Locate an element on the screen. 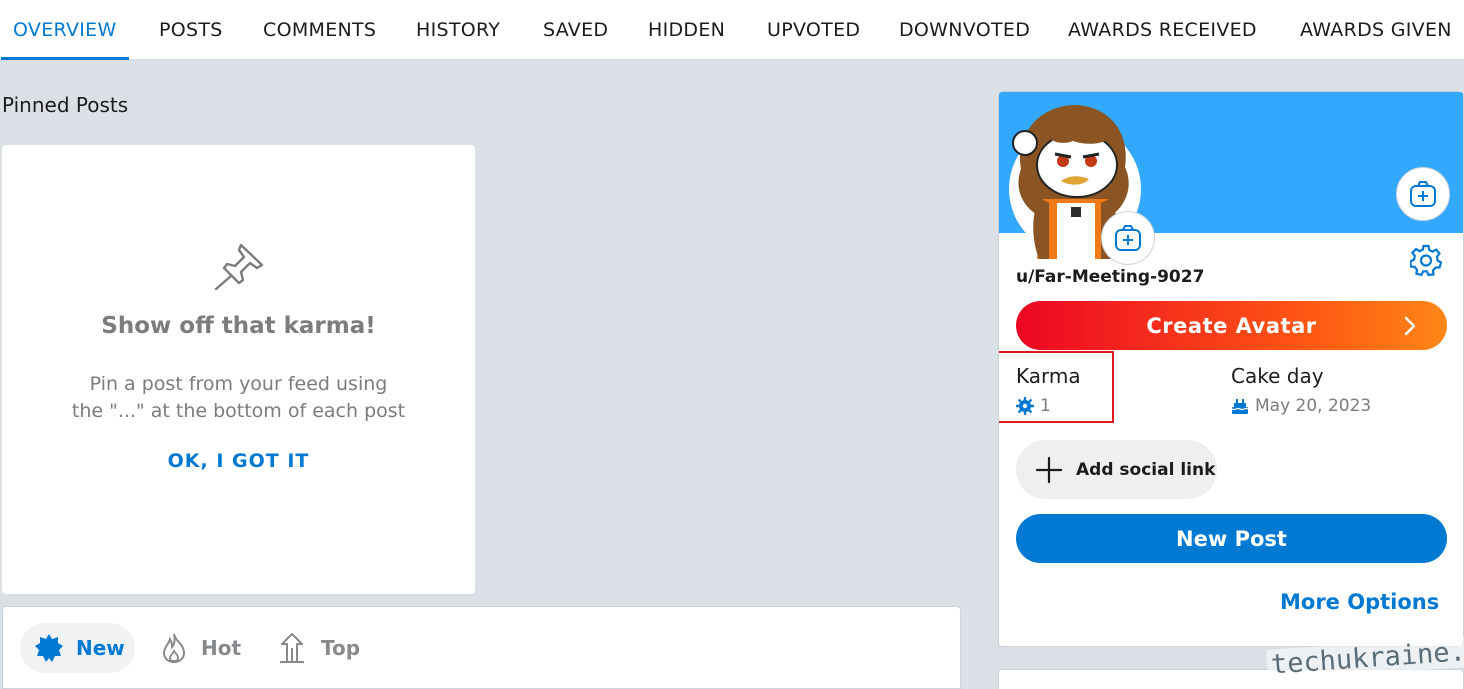  tab-comments: COMMENTS is located at coordinates (319, 30).